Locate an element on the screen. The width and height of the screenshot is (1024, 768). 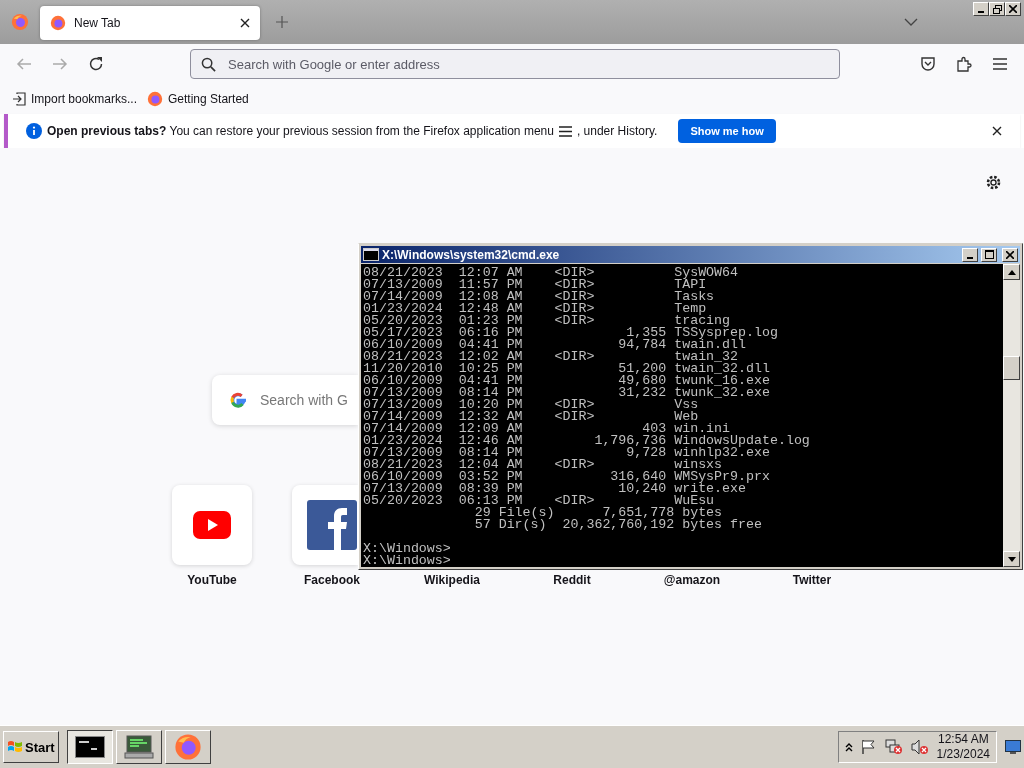
shortcut-label: Reddit is located at coordinates (572, 580).